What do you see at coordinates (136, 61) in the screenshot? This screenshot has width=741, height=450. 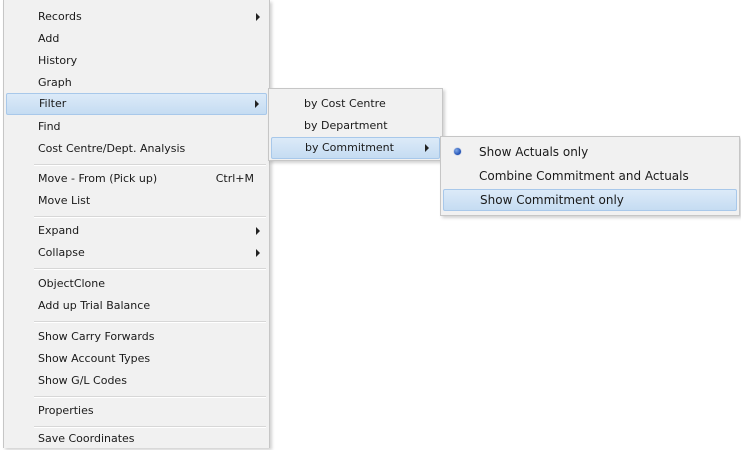 I see `menu-item-history: History` at bounding box center [136, 61].